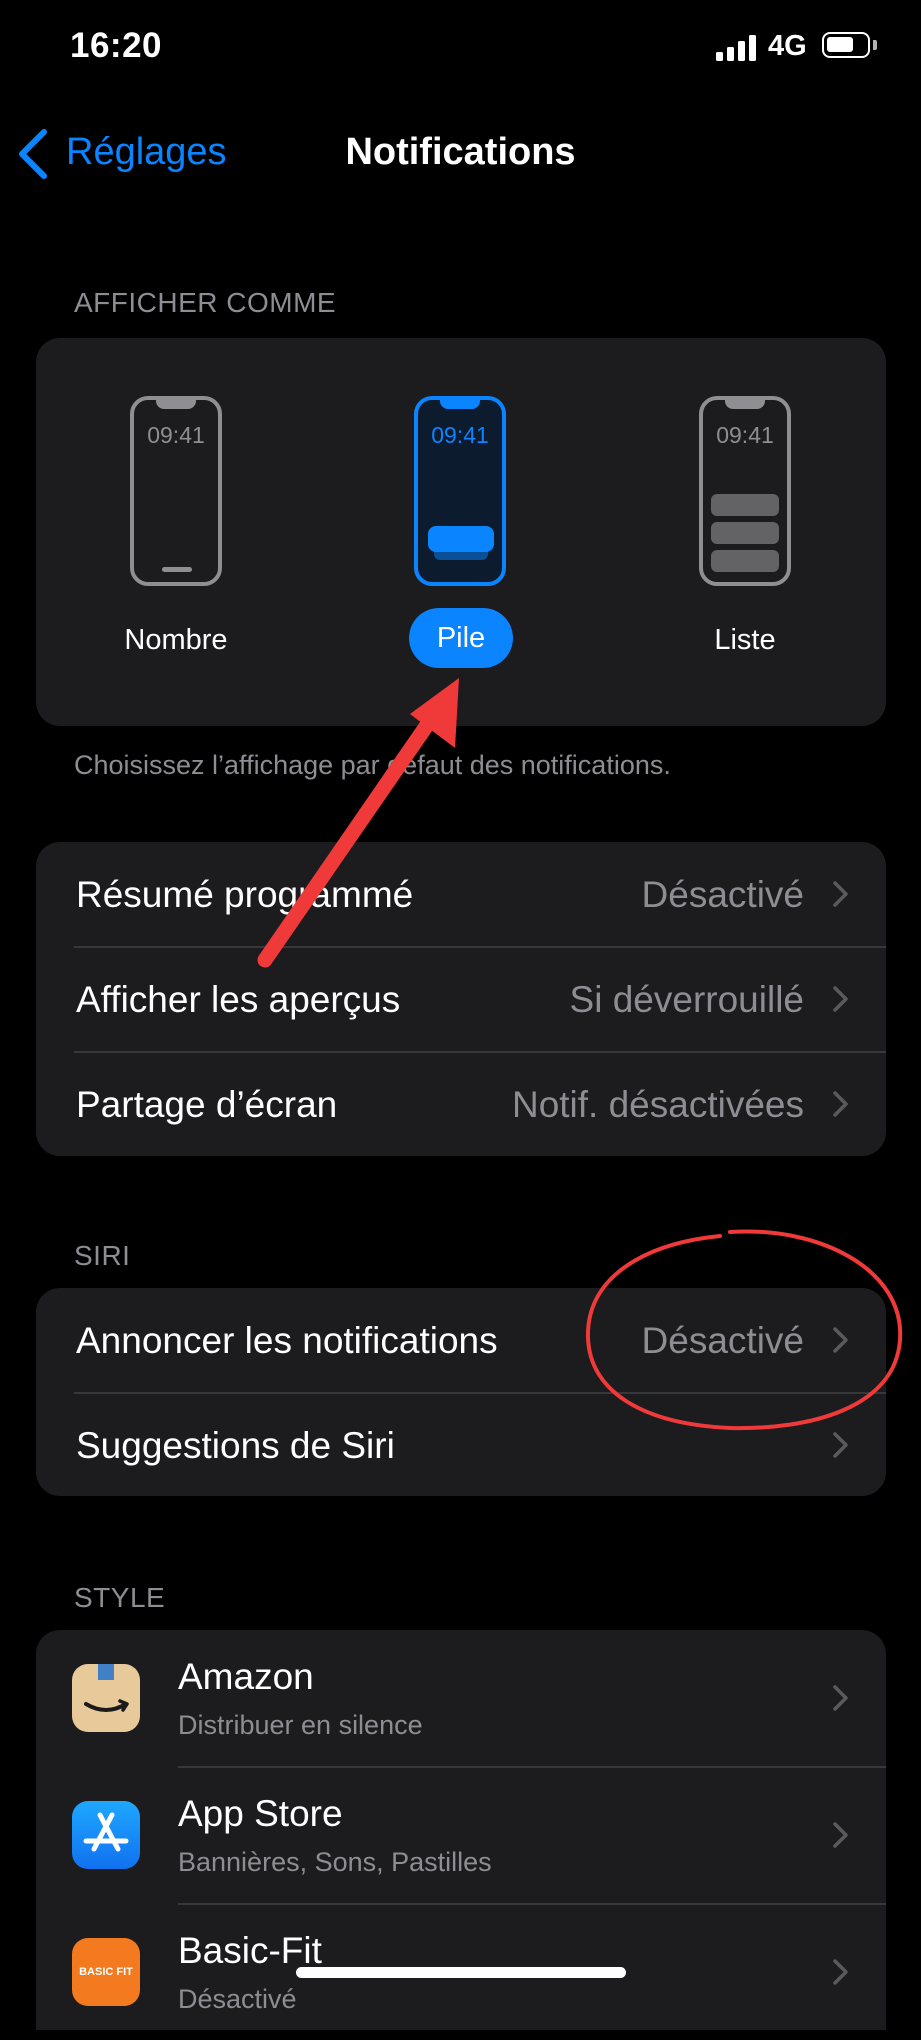  I want to click on status-time: 16:20, so click(116, 45).